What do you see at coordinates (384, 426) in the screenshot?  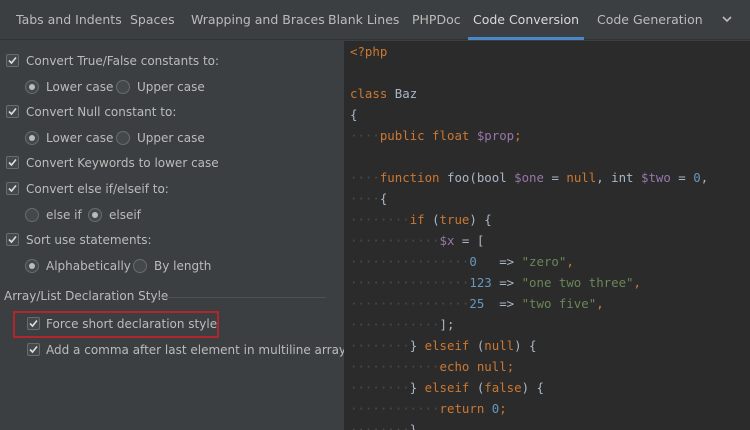 I see `code-line: ········}` at bounding box center [384, 426].